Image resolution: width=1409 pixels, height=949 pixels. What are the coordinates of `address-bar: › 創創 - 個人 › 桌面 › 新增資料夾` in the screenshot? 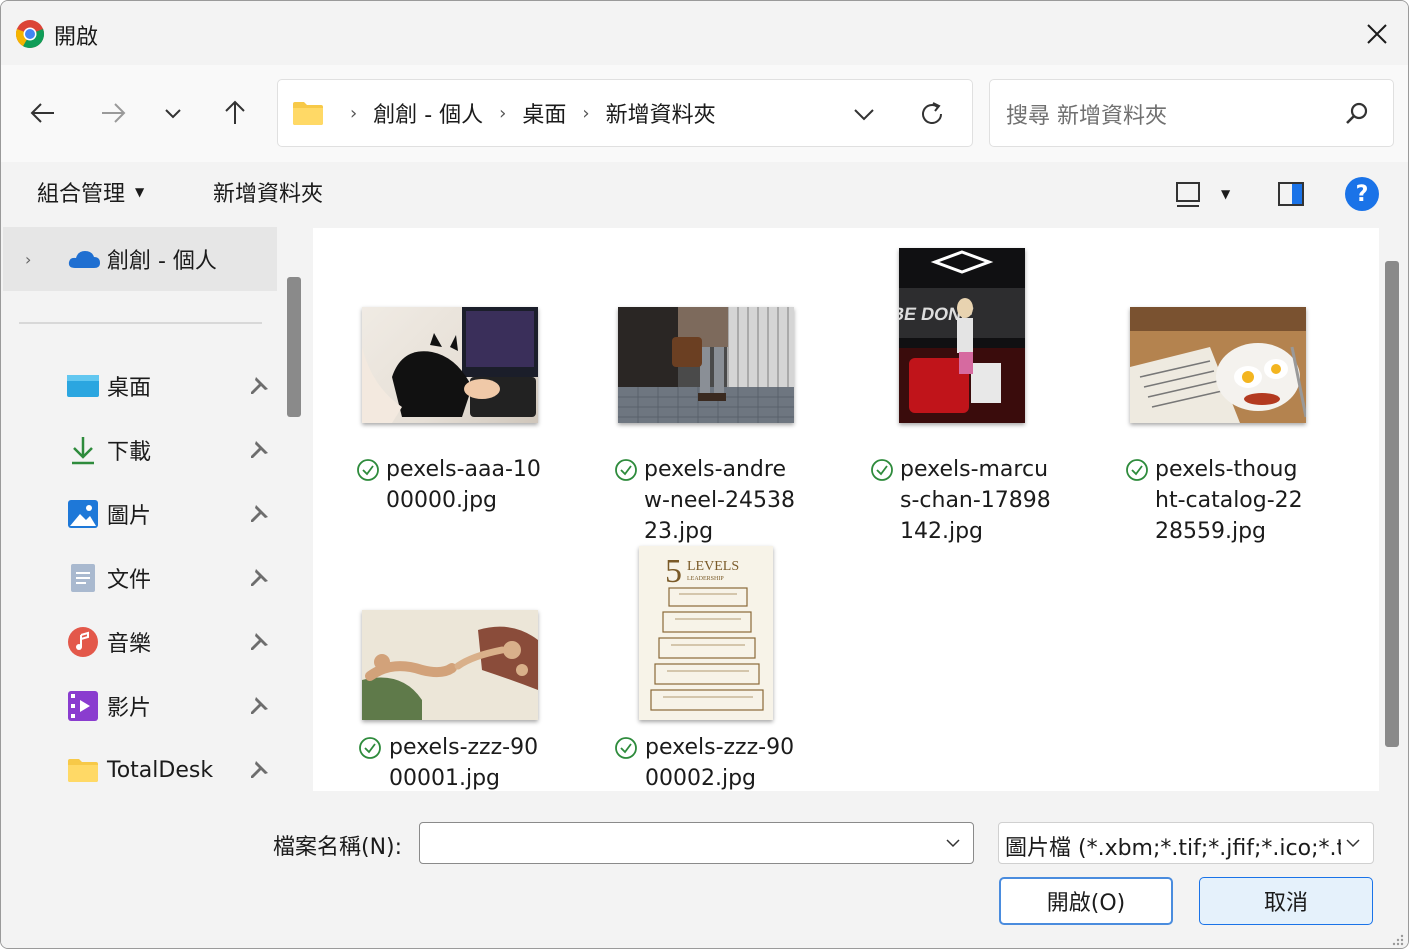 It's located at (625, 113).